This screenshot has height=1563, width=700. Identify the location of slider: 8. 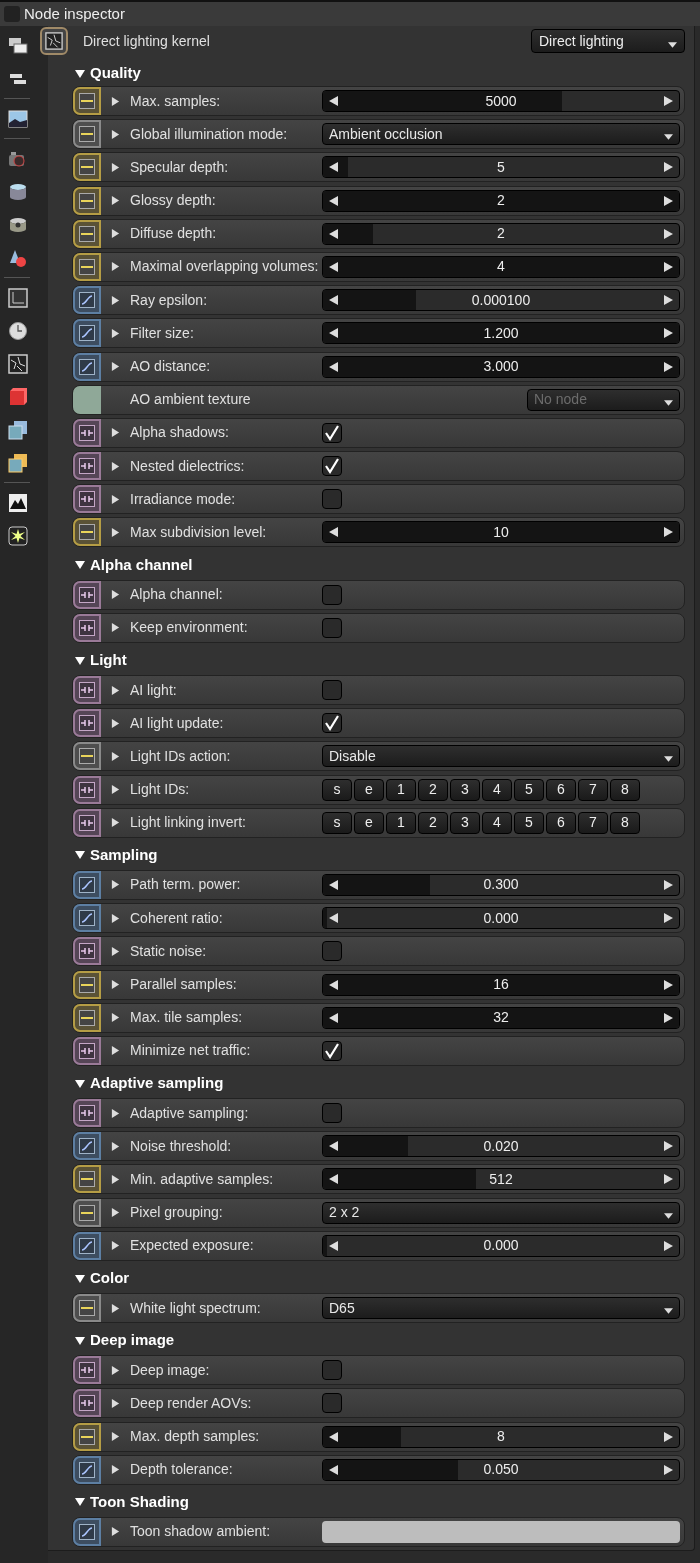
(501, 1436).